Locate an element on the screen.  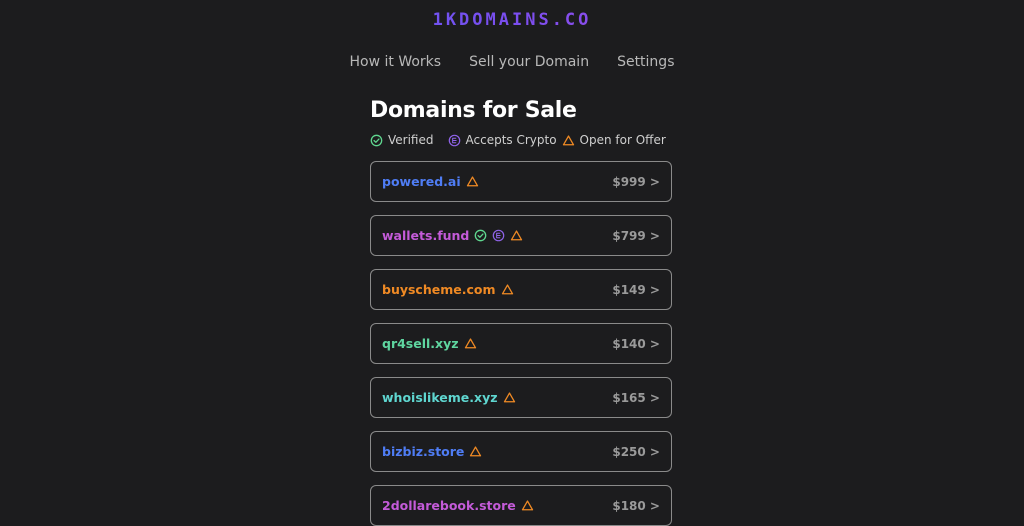
domain-card-left: buyscheme.com is located at coordinates (448, 289).